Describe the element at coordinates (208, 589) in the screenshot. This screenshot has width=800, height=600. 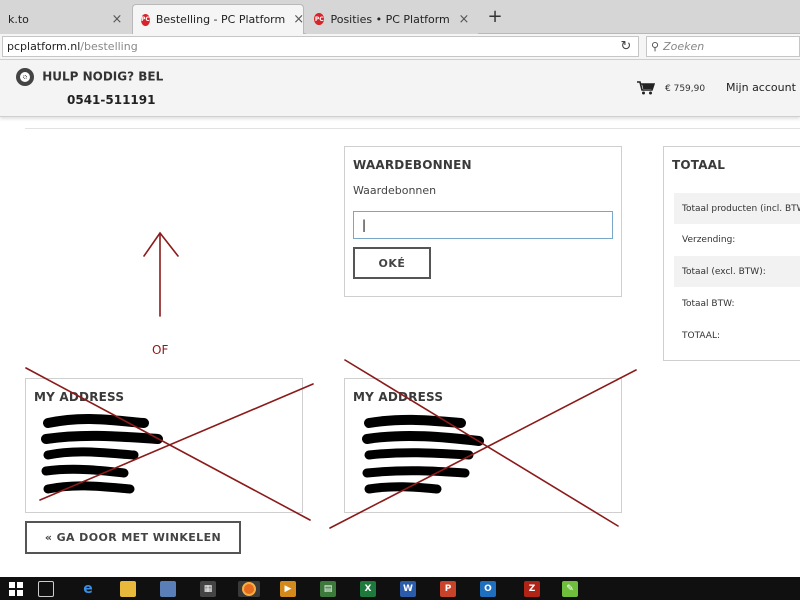
I see `store-icon: ▦` at that location.